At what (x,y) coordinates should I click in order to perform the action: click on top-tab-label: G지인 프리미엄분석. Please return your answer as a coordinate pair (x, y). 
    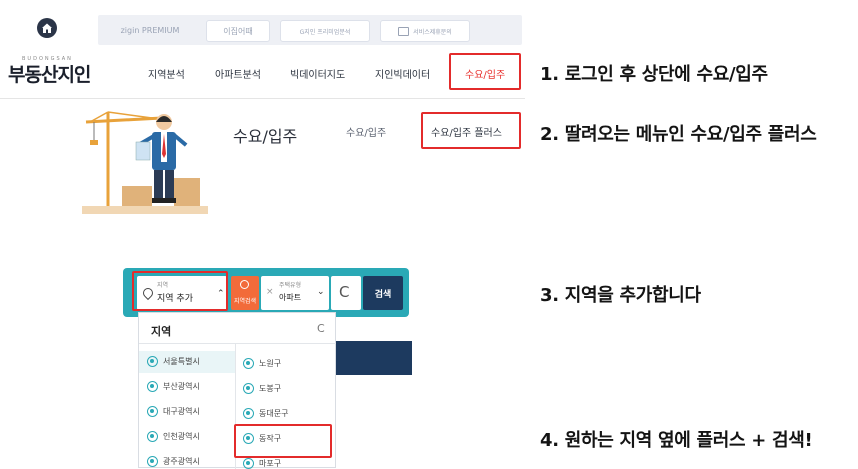
    Looking at the image, I should click on (325, 32).